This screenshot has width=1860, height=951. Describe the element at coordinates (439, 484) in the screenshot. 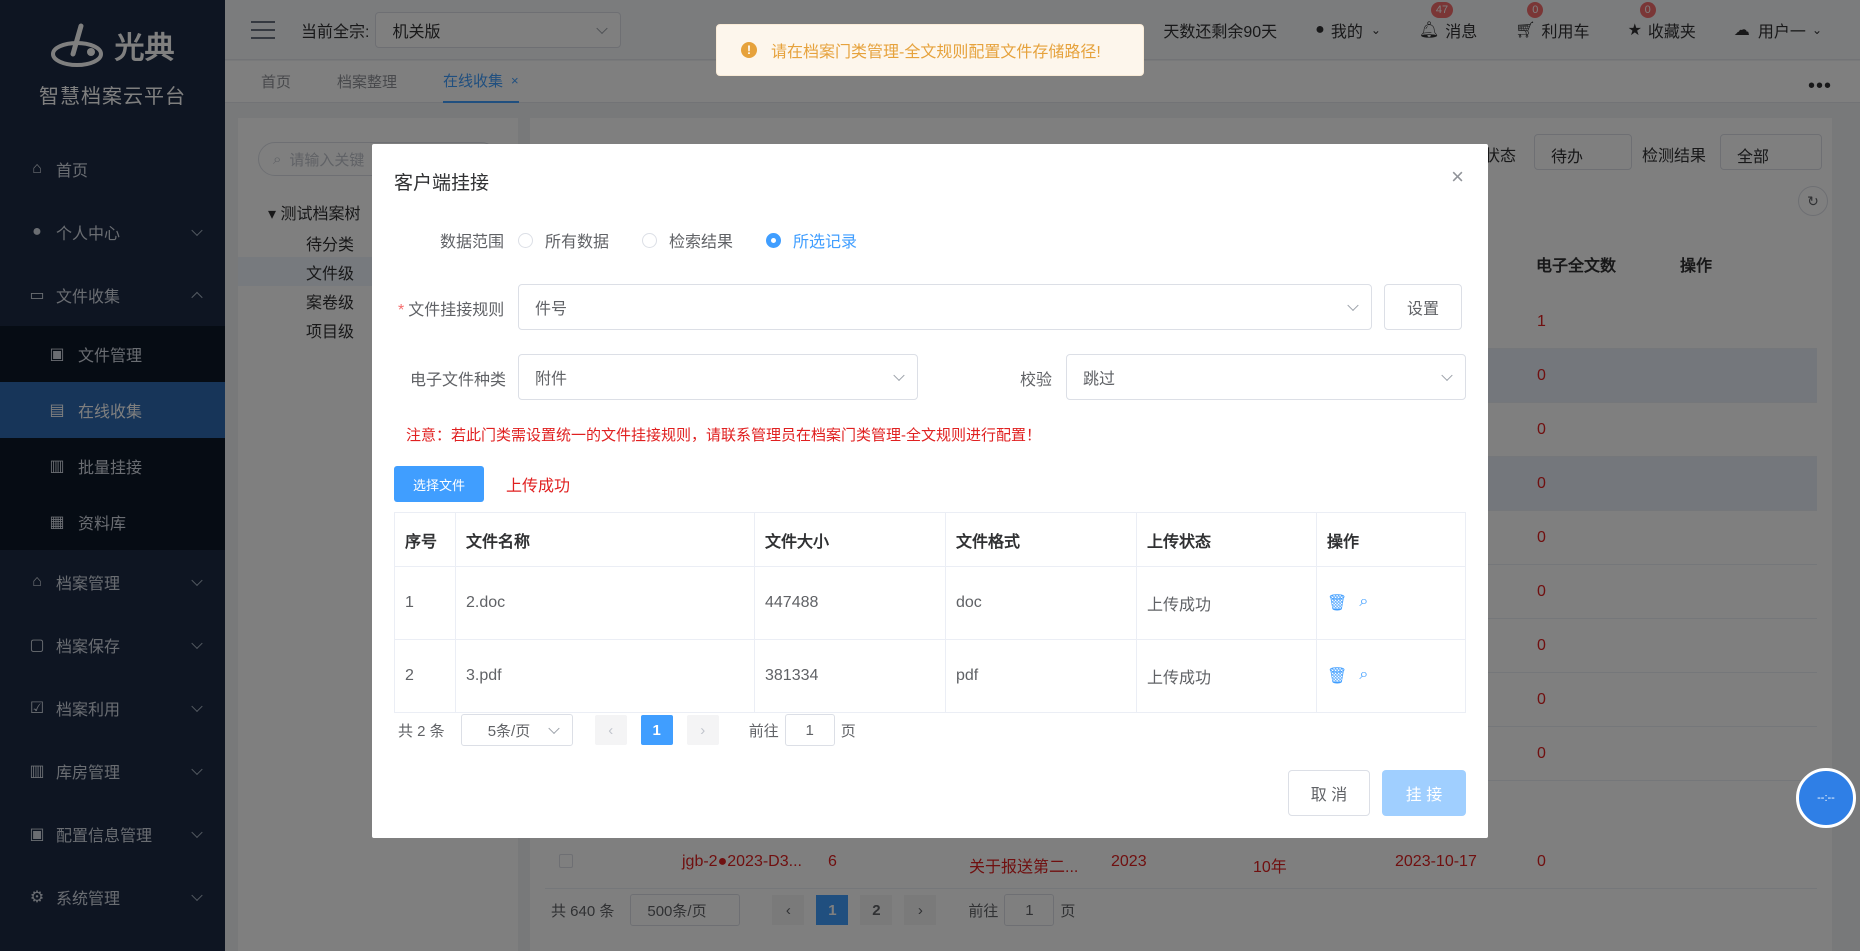

I see `choose-file-button: 选择文件` at that location.